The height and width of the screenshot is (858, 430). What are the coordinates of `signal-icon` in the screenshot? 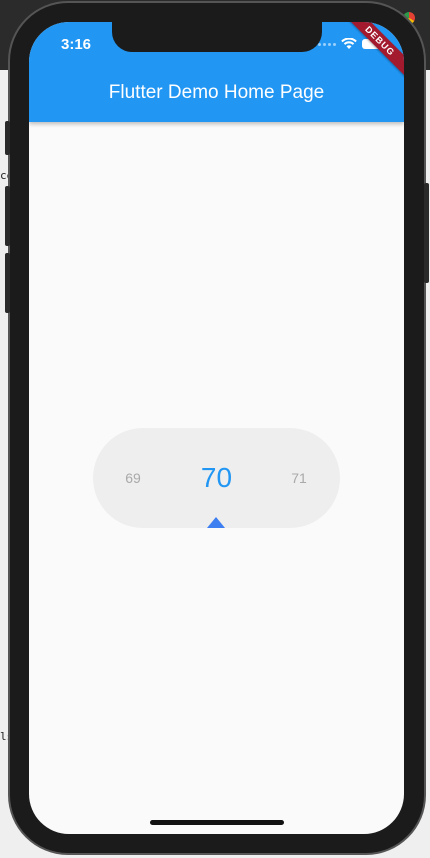 It's located at (327, 44).